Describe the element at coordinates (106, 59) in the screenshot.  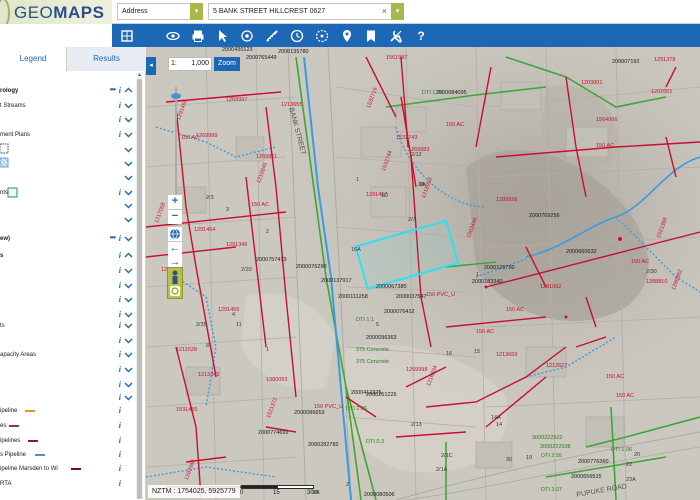
I see `tab-results: Results` at that location.